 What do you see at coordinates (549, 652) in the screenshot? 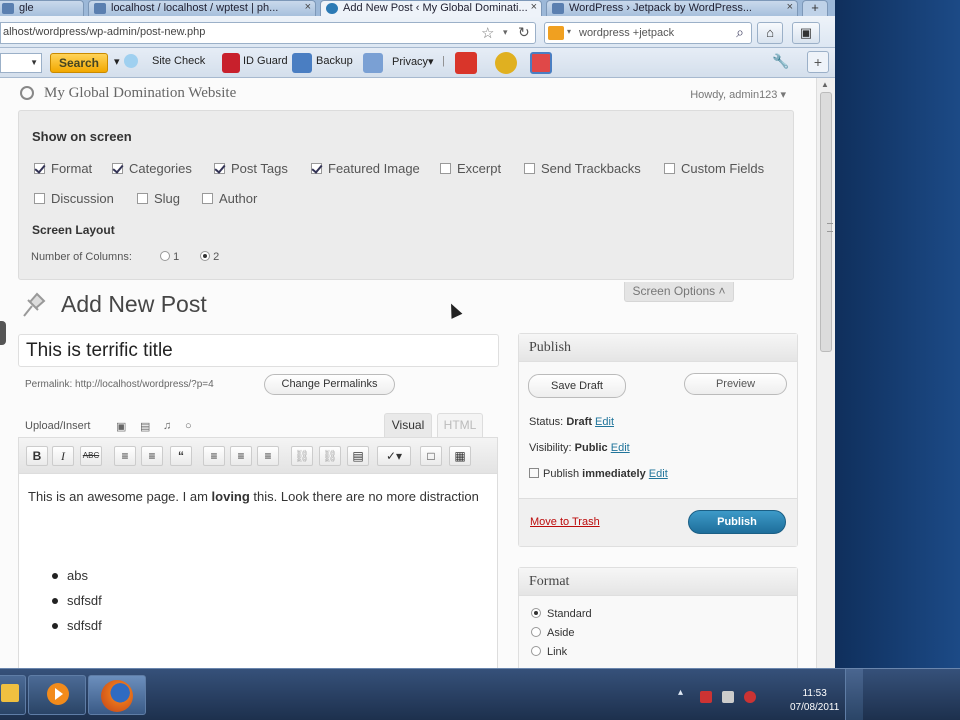
I see `format-option-link: Link` at bounding box center [549, 652].